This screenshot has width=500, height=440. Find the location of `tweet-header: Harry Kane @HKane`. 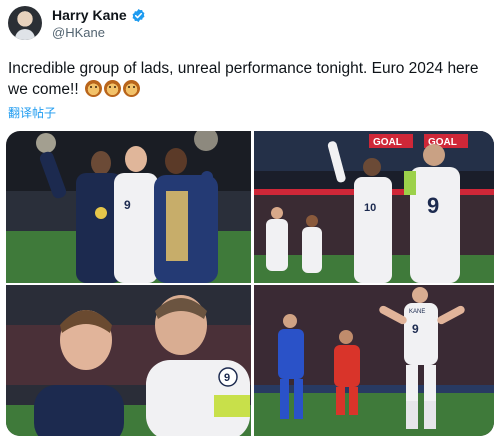

tweet-header: Harry Kane @HKane is located at coordinates (250, 24).